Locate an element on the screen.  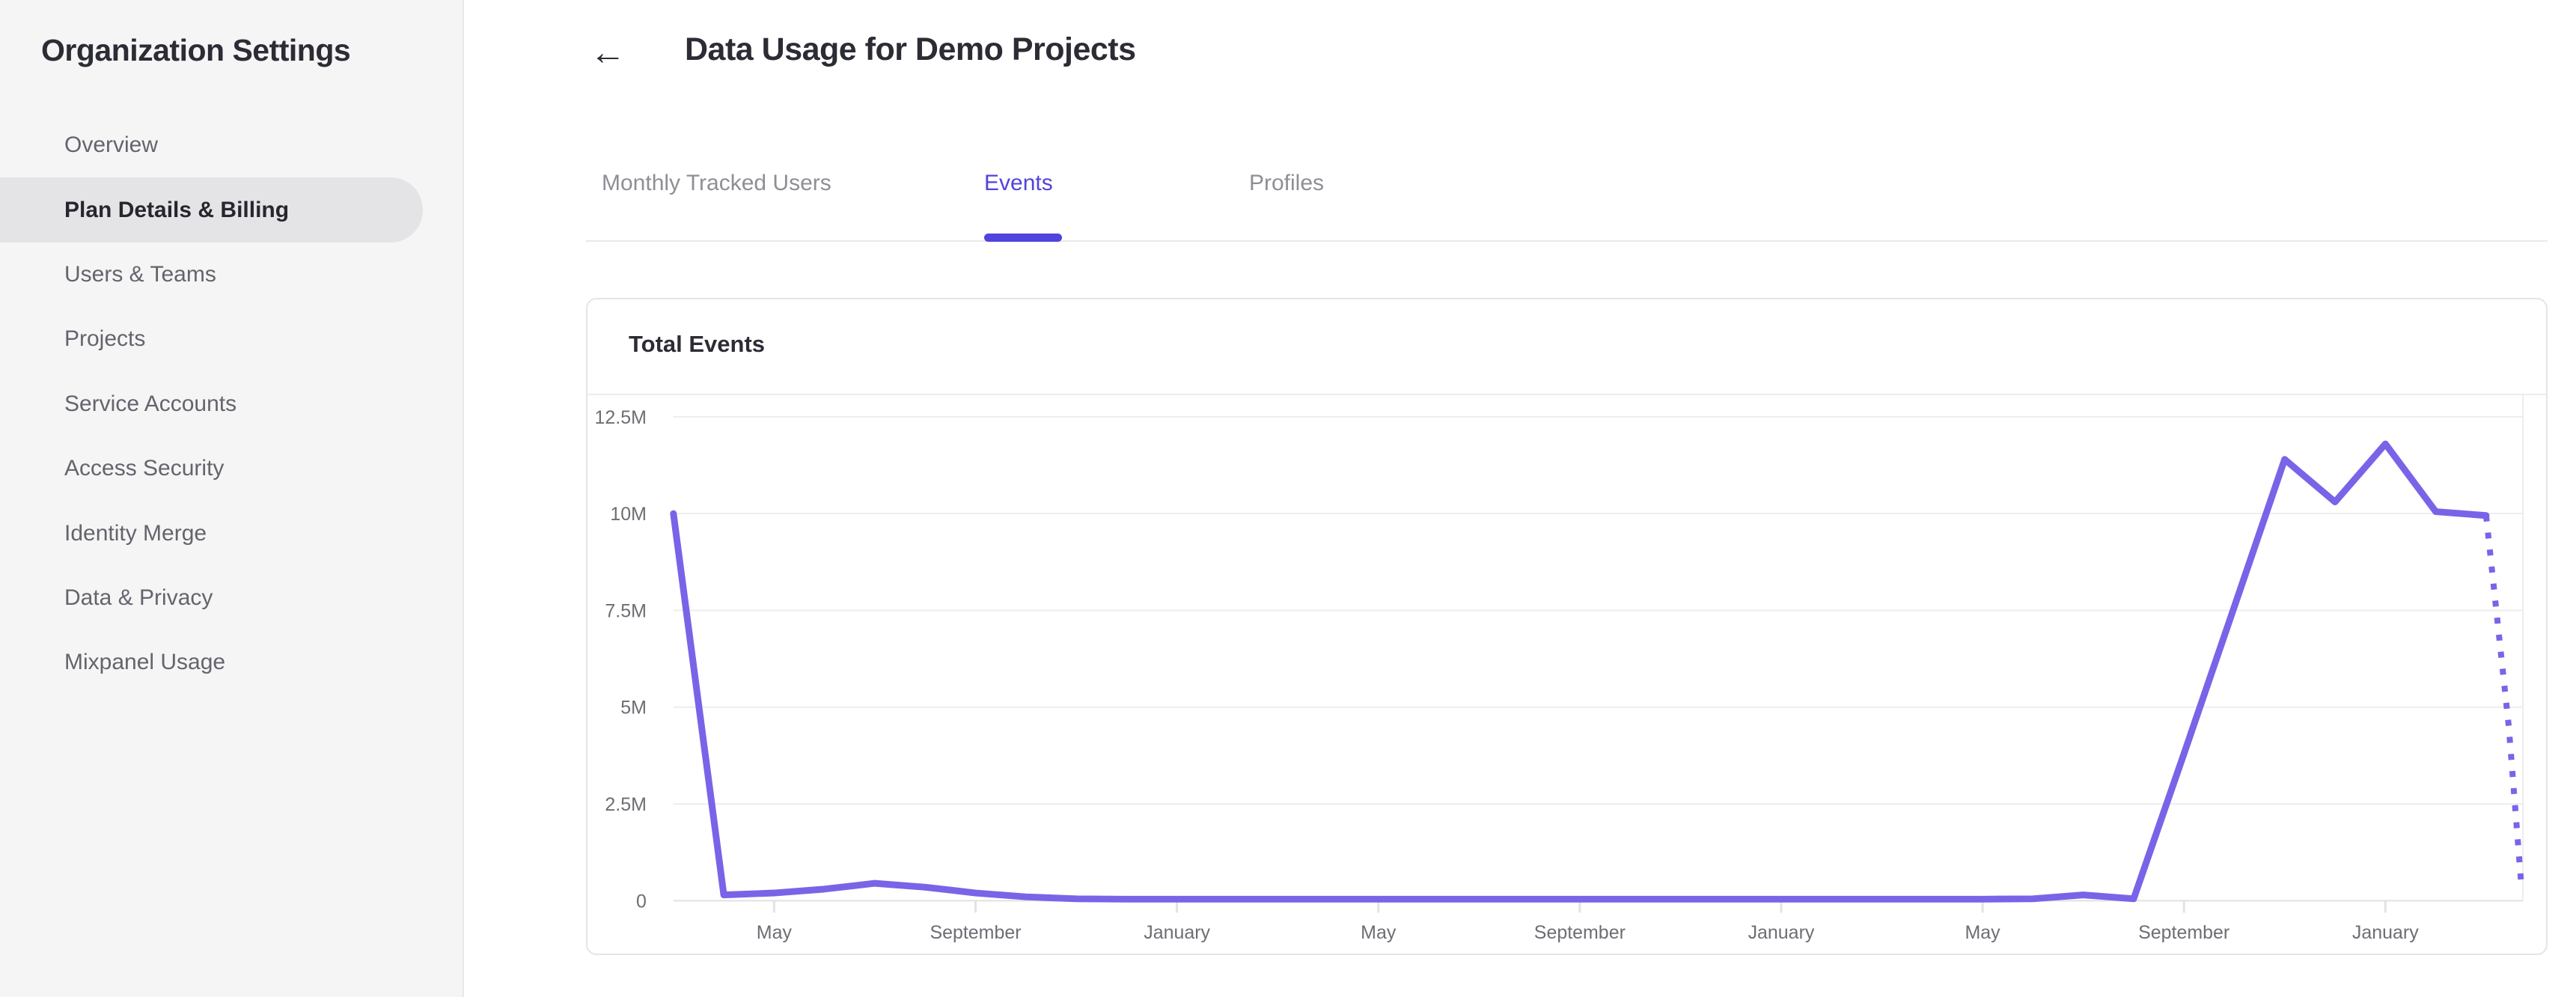
sidebar-item-identity-merge: Identity Merge is located at coordinates (211, 533).